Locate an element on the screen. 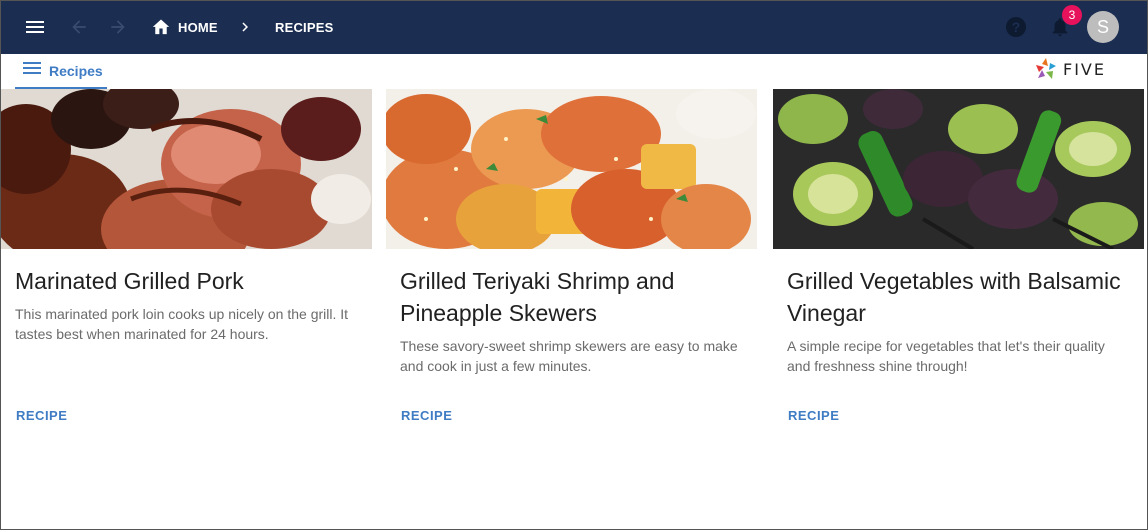  five-logo: FIVE is located at coordinates (1070, 69).